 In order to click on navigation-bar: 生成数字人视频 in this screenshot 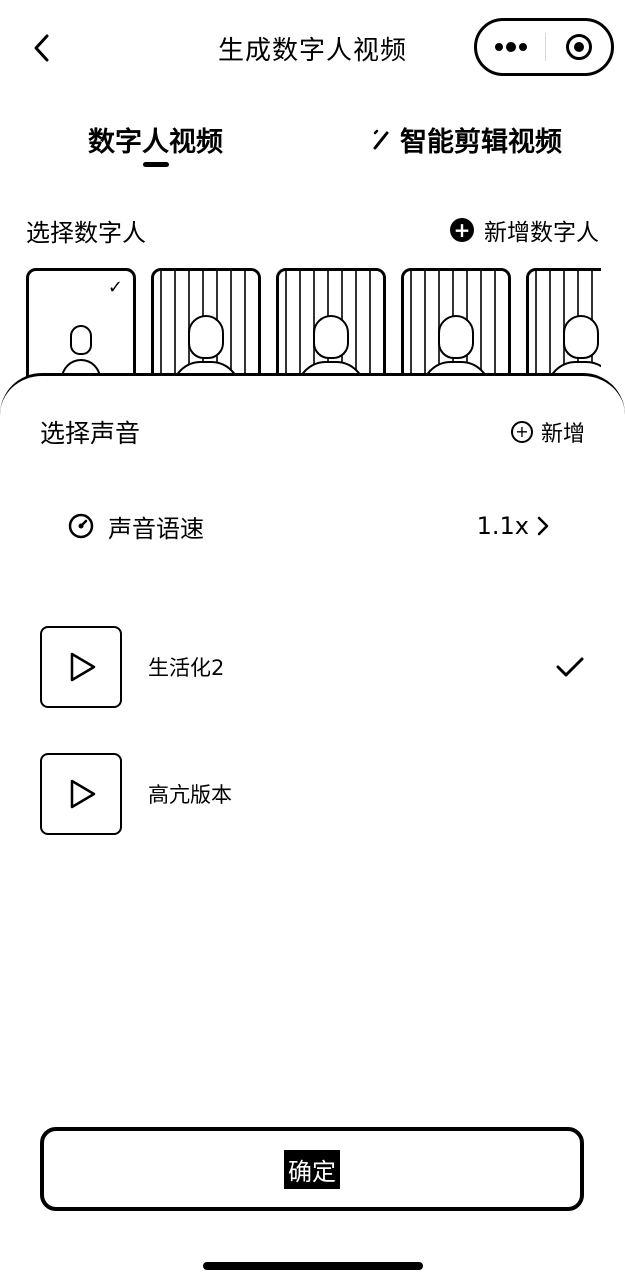, I will do `click(312, 48)`.